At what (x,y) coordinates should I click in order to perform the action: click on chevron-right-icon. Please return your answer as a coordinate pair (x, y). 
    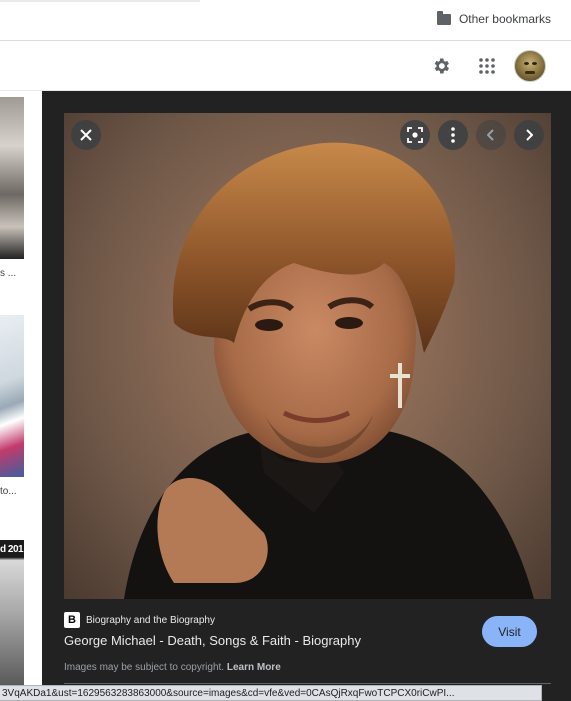
    Looking at the image, I should click on (529, 135).